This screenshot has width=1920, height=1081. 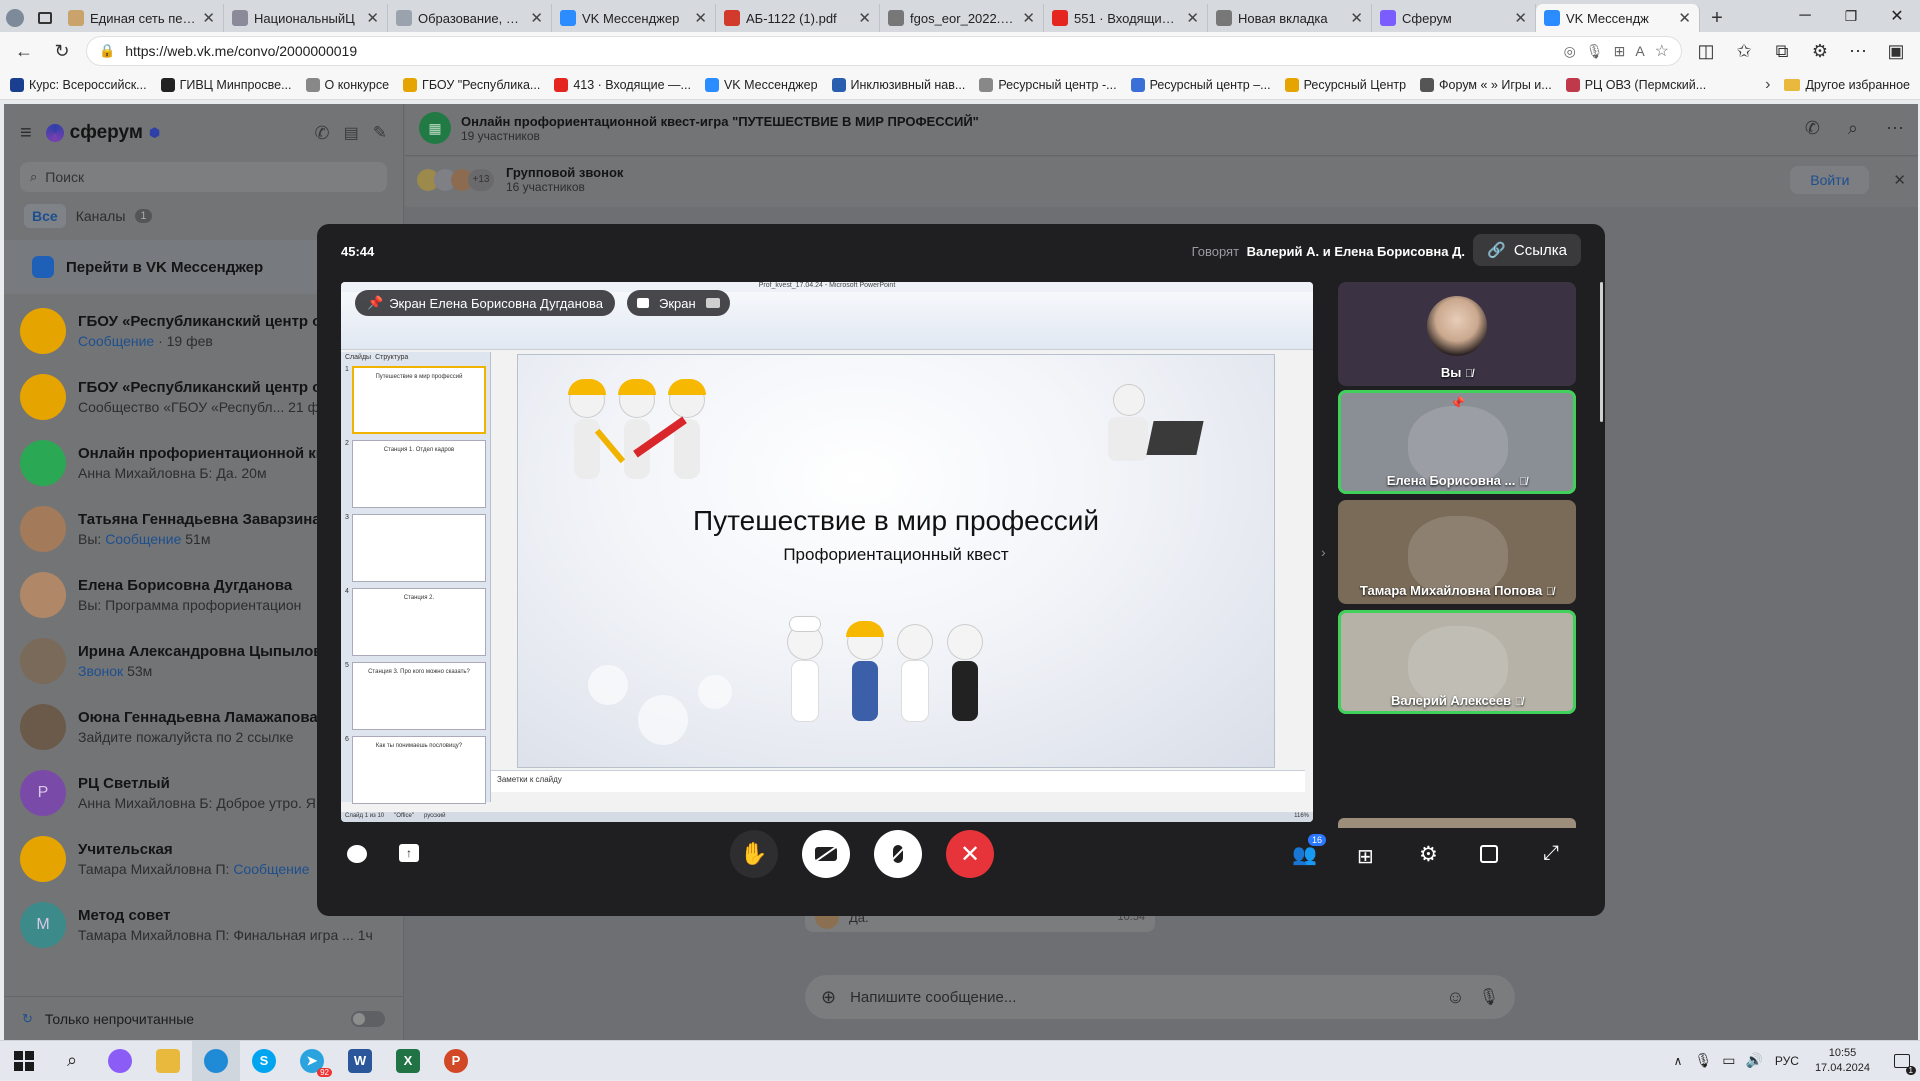 I want to click on browser-tab: НациональныйЦ ✕, so click(x=306, y=18).